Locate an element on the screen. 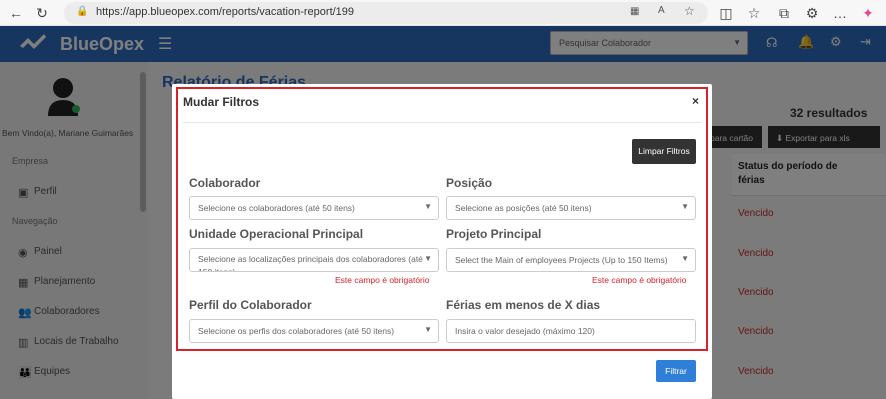 The height and width of the screenshot is (399, 886). reader-icon: ▦ is located at coordinates (634, 11).